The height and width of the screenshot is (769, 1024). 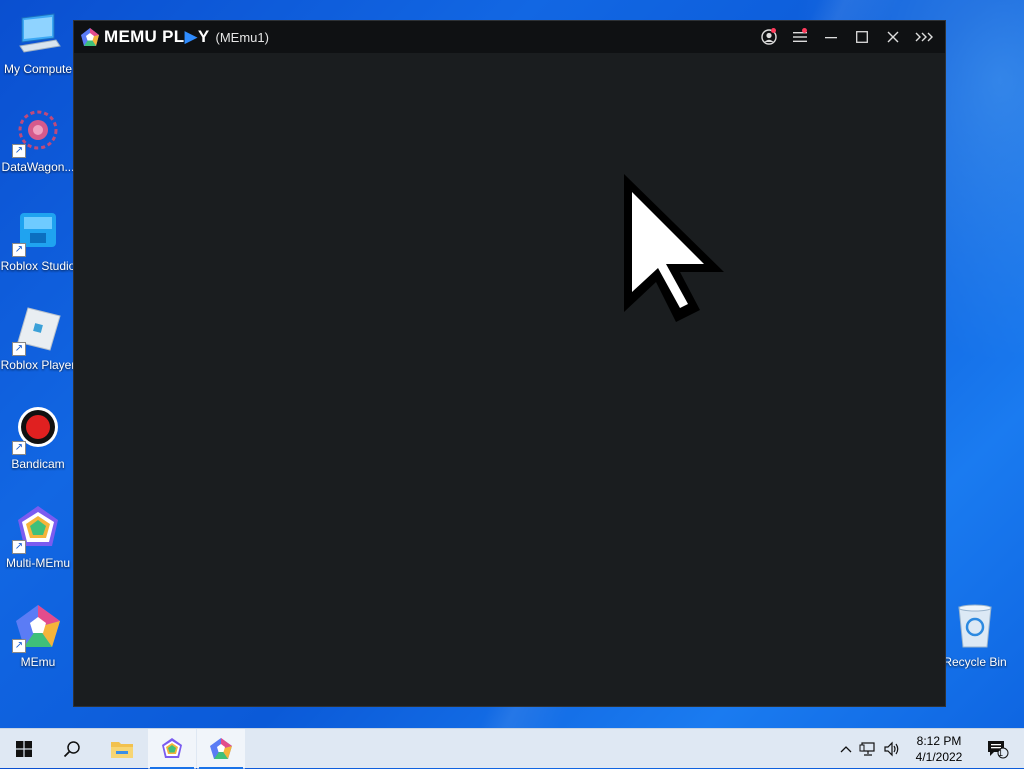 I want to click on computer-icon, so click(x=38, y=34).